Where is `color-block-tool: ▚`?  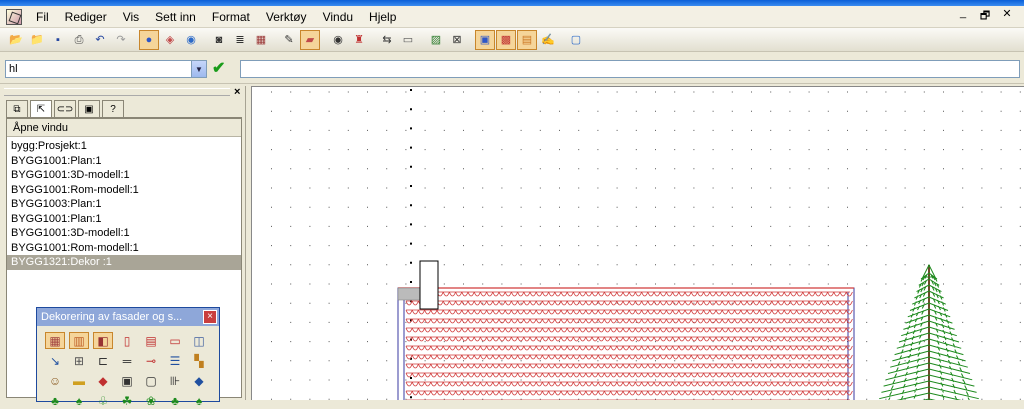 color-block-tool: ▚ is located at coordinates (199, 360).